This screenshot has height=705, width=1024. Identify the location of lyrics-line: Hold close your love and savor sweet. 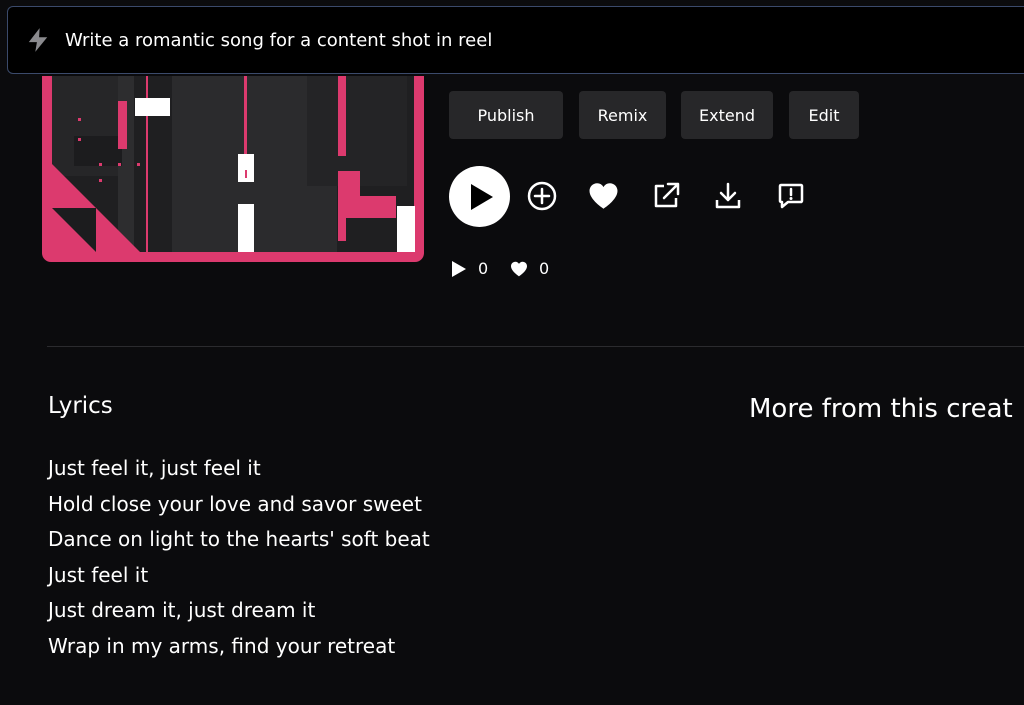
(235, 503).